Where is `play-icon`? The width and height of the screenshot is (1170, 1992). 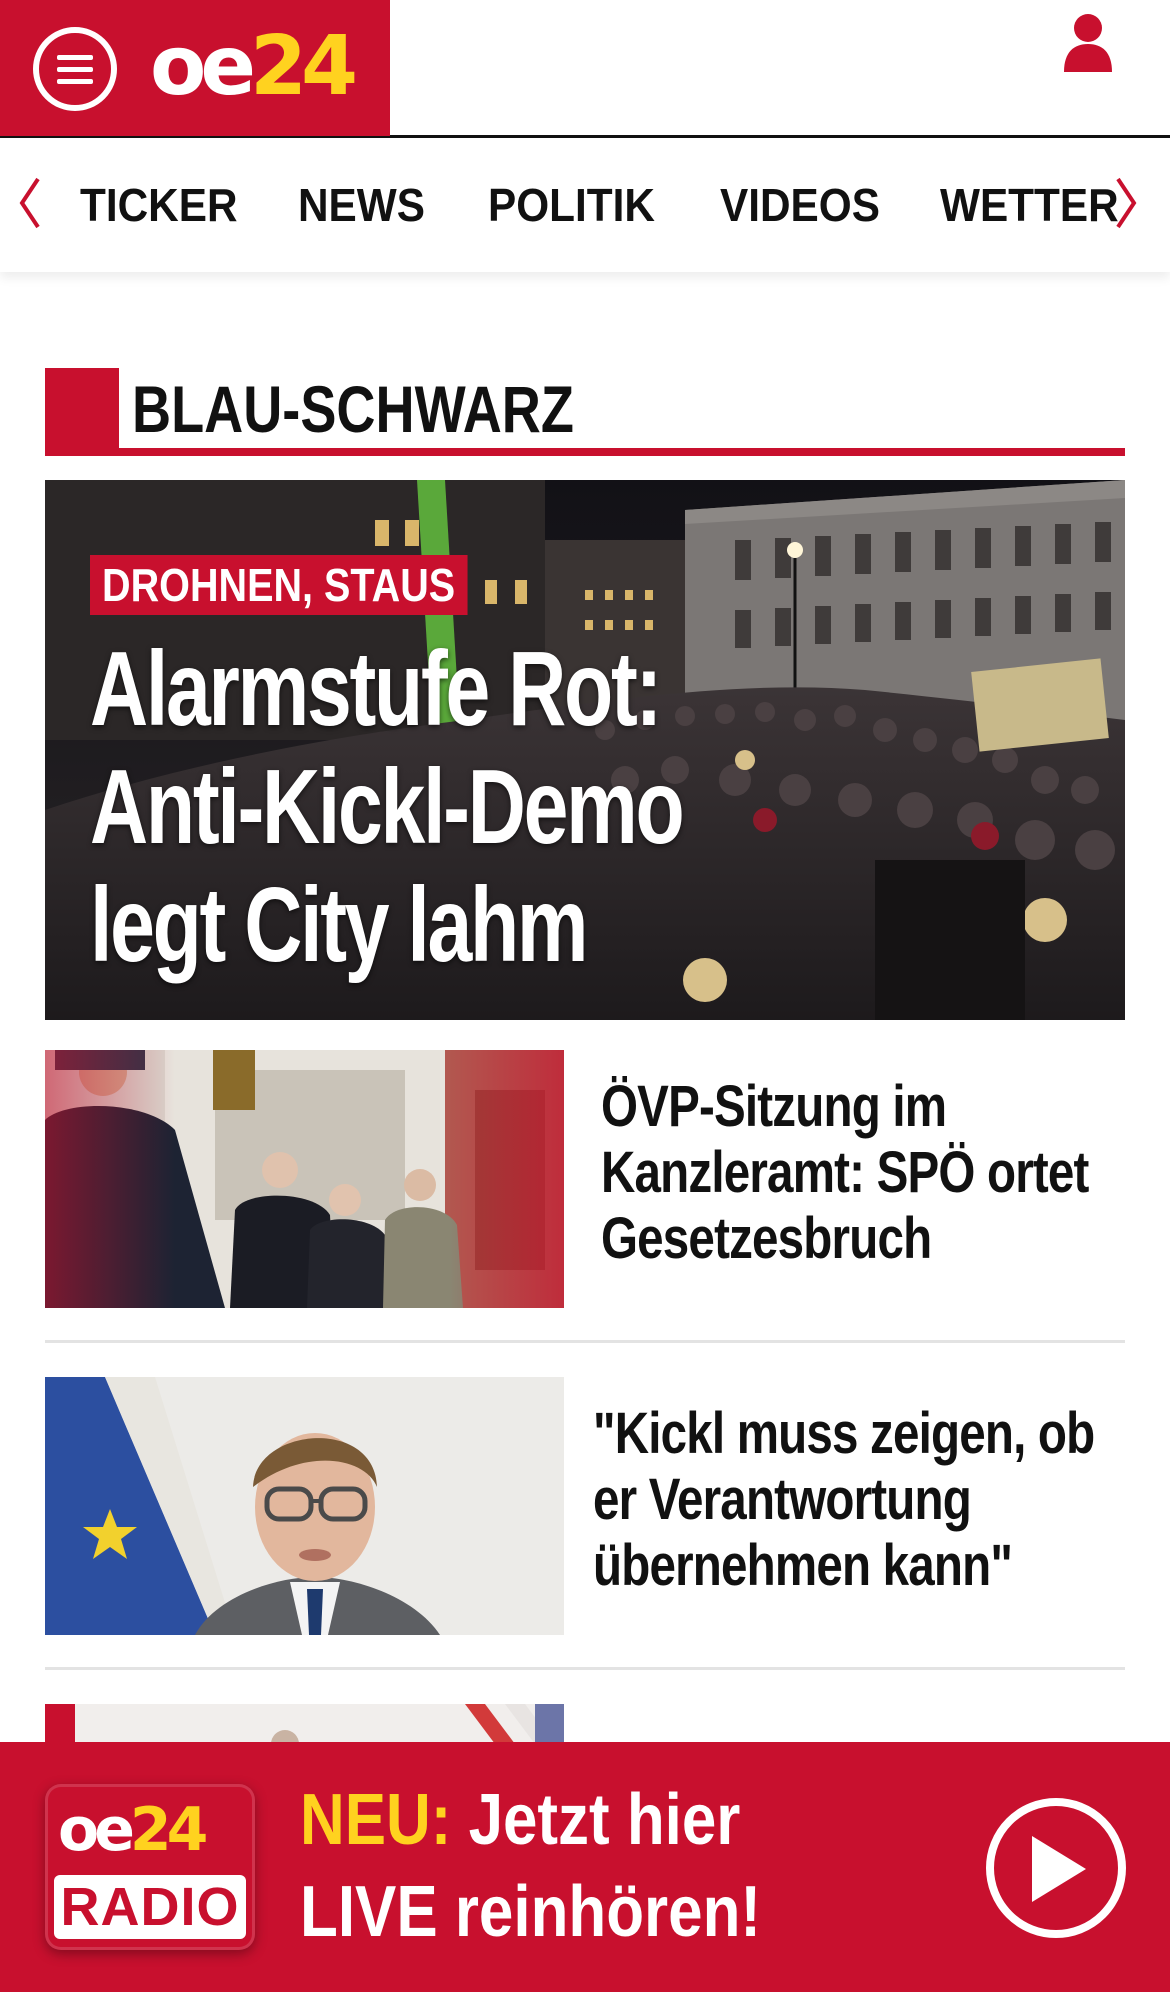 play-icon is located at coordinates (1056, 1868).